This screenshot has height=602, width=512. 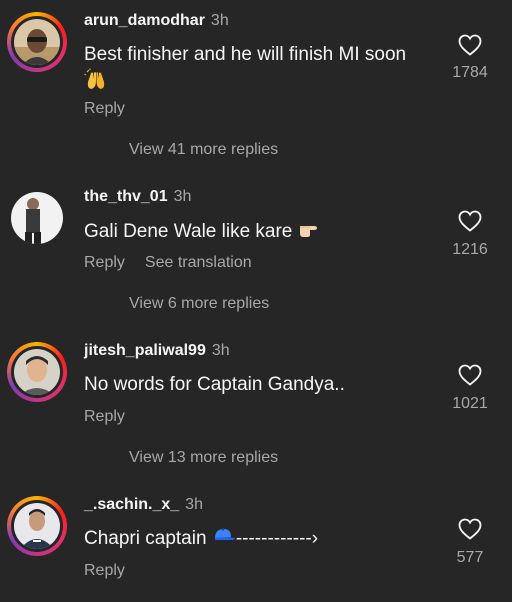 I want to click on like-count: 1216, so click(x=470, y=249).